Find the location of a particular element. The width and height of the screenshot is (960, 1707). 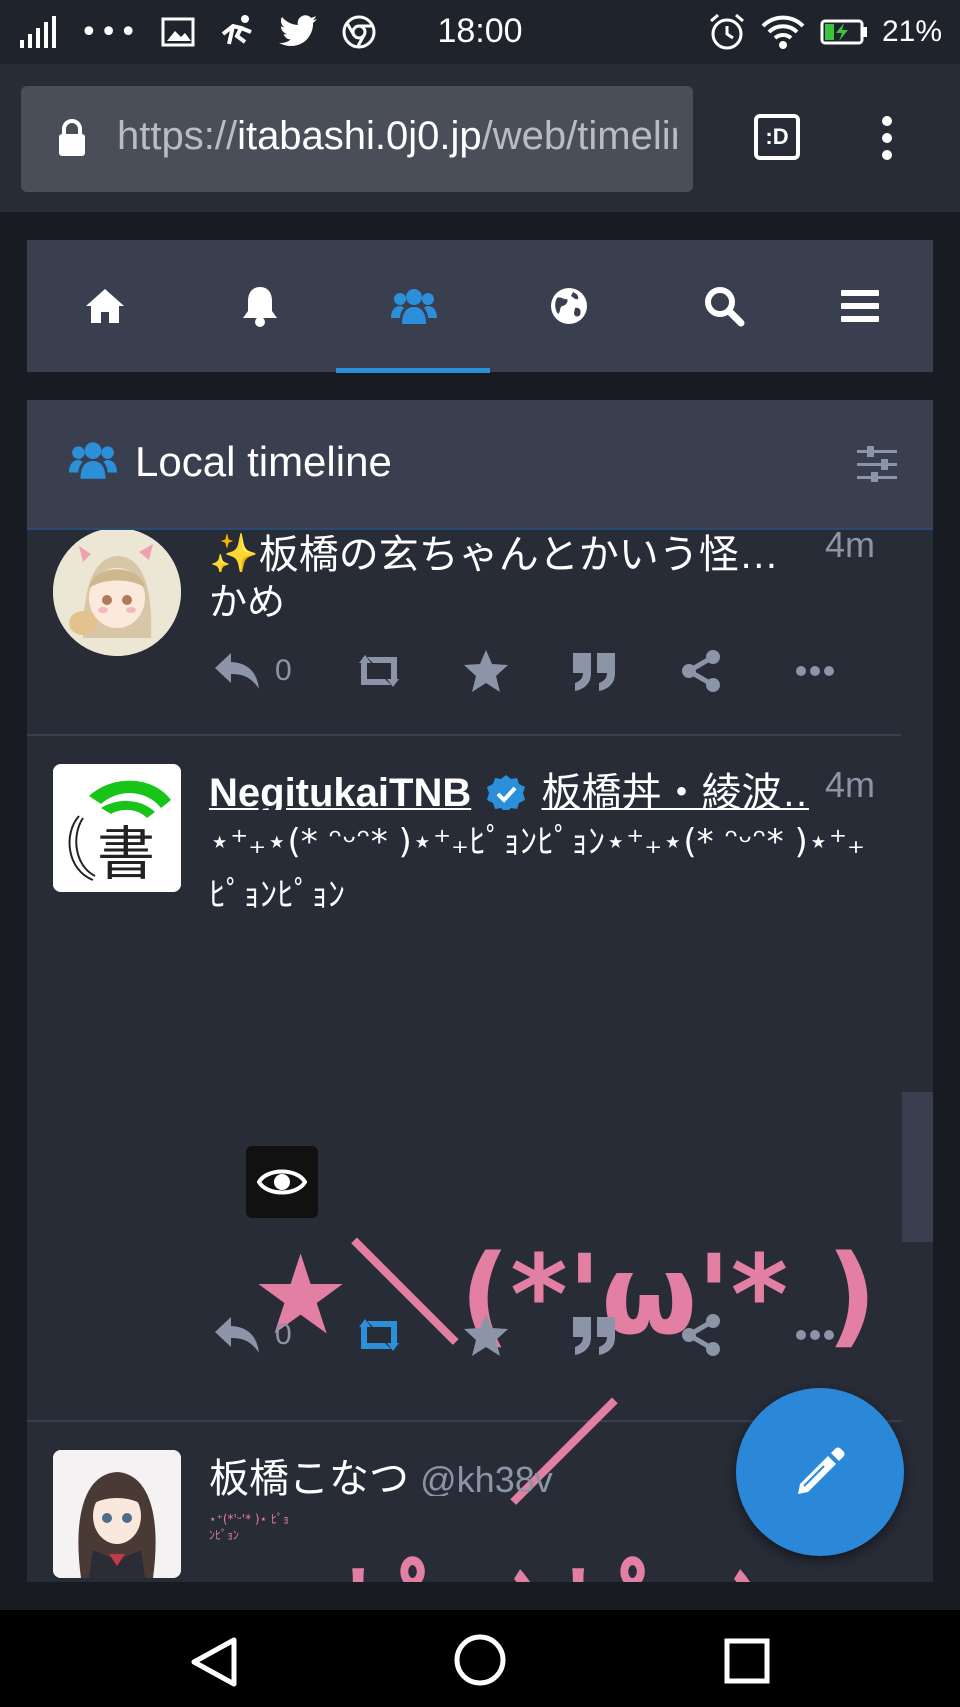

browser-menu-icon is located at coordinates (887, 138).